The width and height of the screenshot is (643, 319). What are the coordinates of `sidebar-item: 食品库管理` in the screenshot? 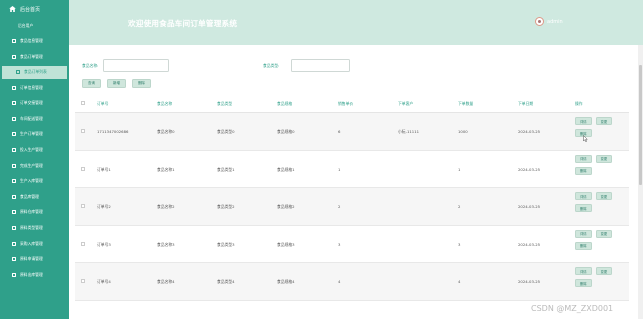 It's located at (34, 197).